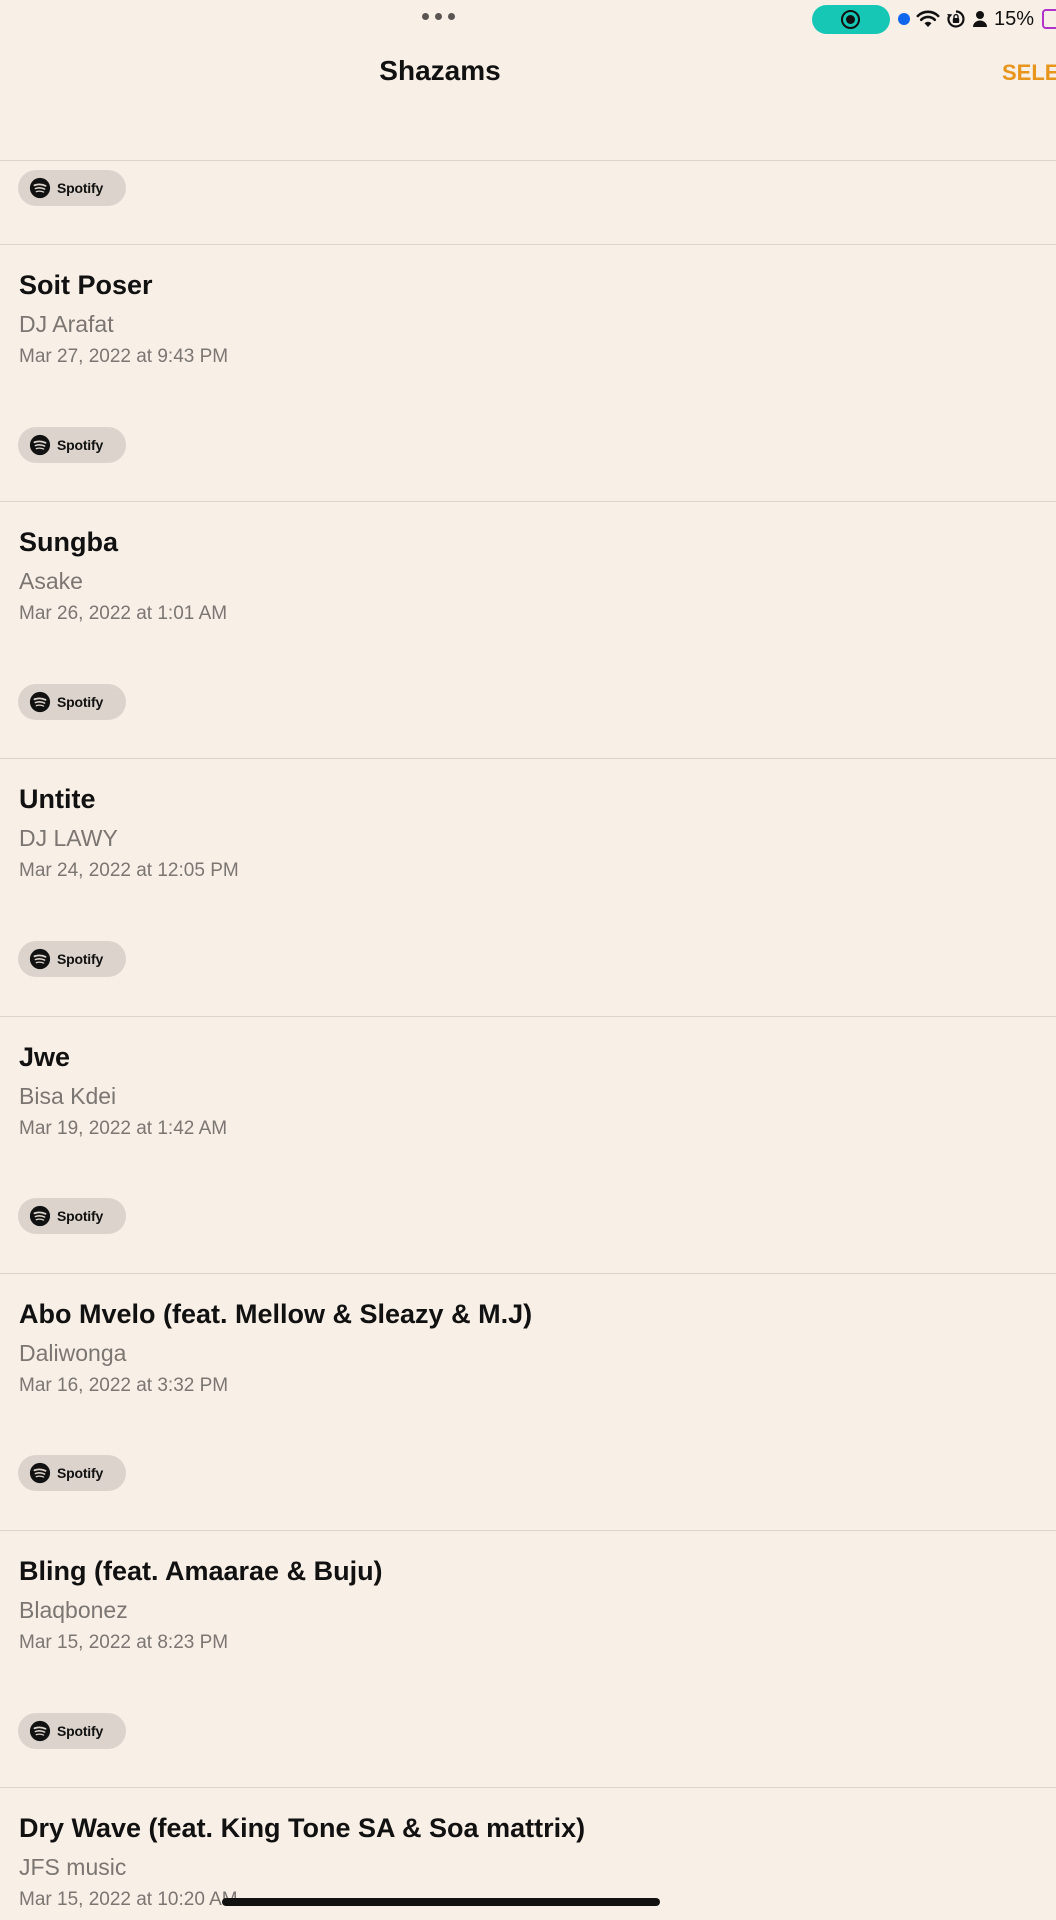 This screenshot has width=1056, height=1920. I want to click on song-title: Untite, so click(57, 799).